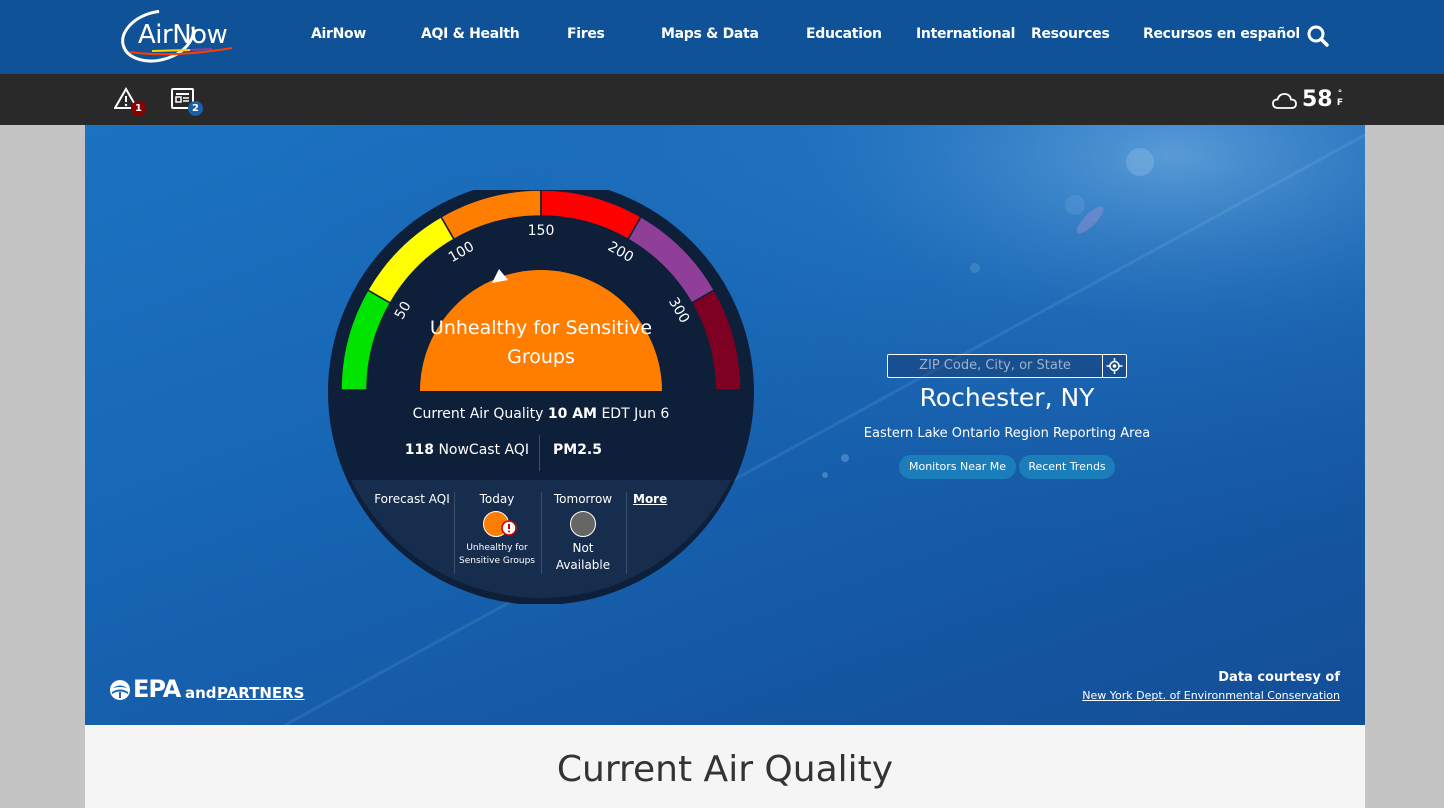 Image resolution: width=1444 pixels, height=808 pixels. What do you see at coordinates (183, 35) in the screenshot?
I see `logo-text: AirNow` at bounding box center [183, 35].